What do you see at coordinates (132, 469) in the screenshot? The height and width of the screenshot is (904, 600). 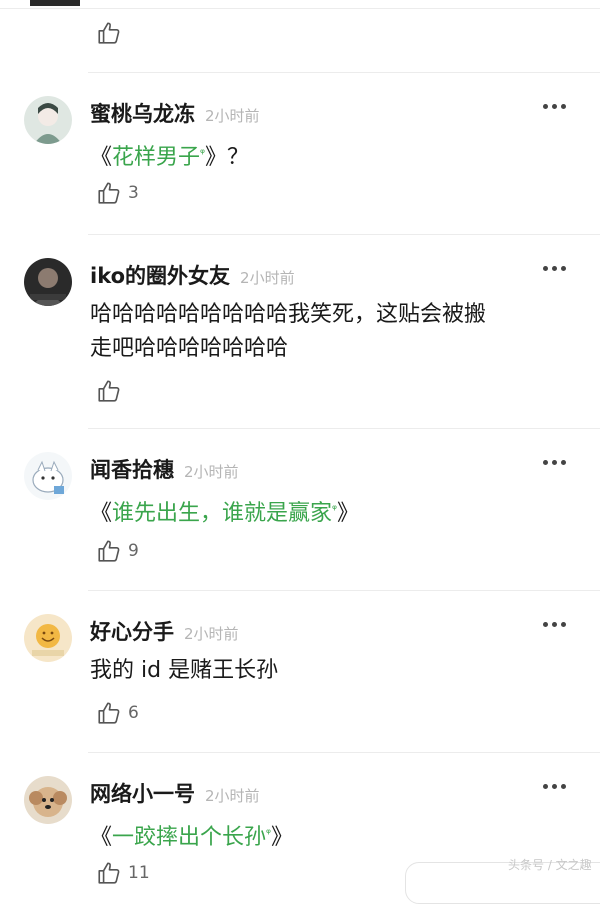 I see `username: 闻香拾穗` at bounding box center [132, 469].